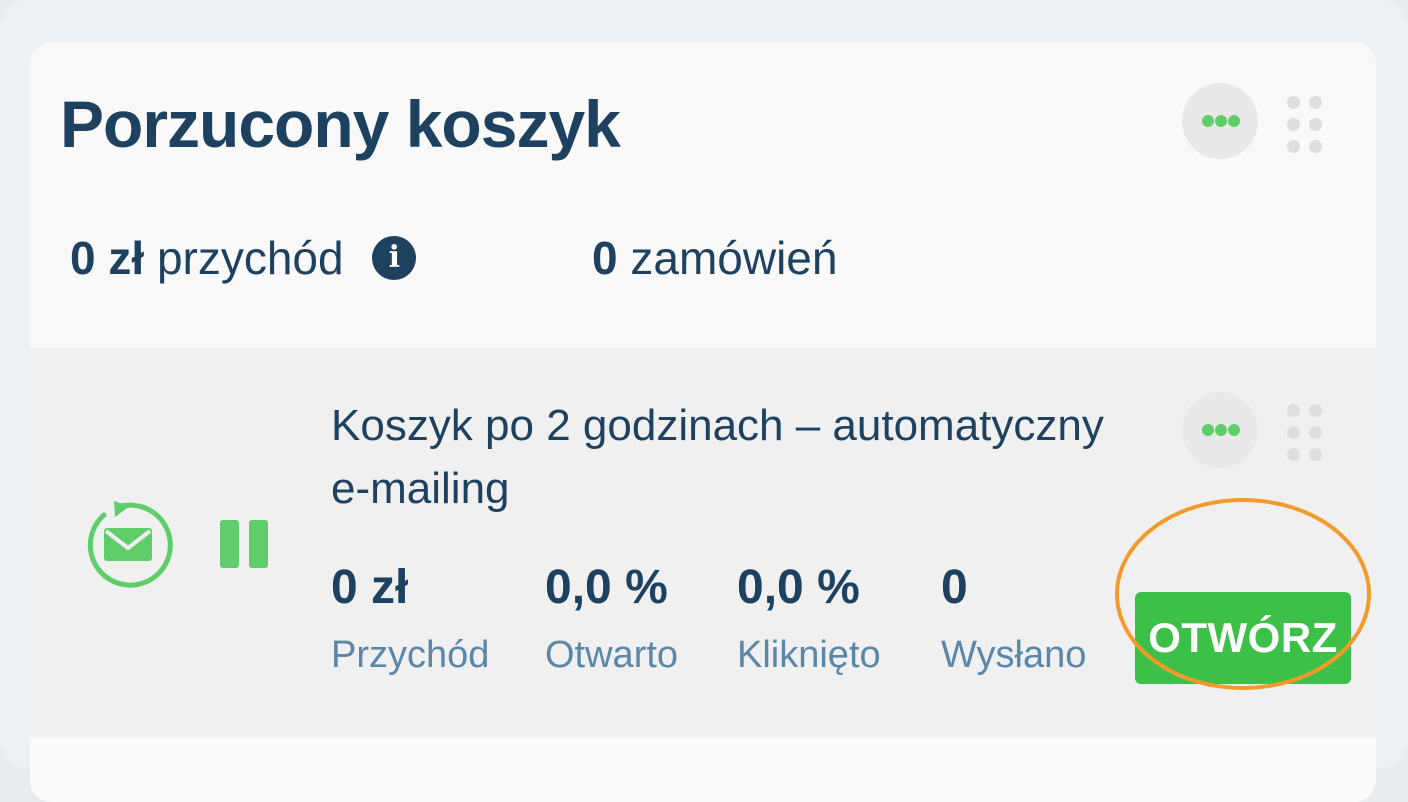 This screenshot has width=1408, height=802. I want to click on metric-label: Kliknięto, so click(809, 655).